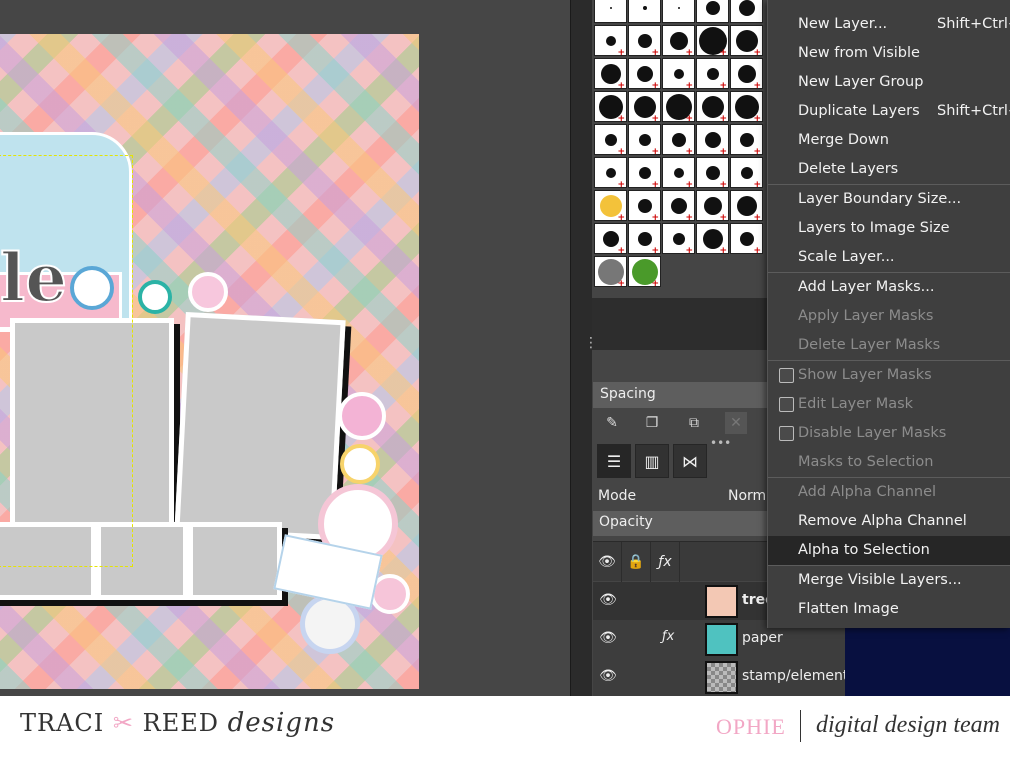  What do you see at coordinates (680, 523) in the screenshot?
I see `opacity-slider: Opacity` at bounding box center [680, 523].